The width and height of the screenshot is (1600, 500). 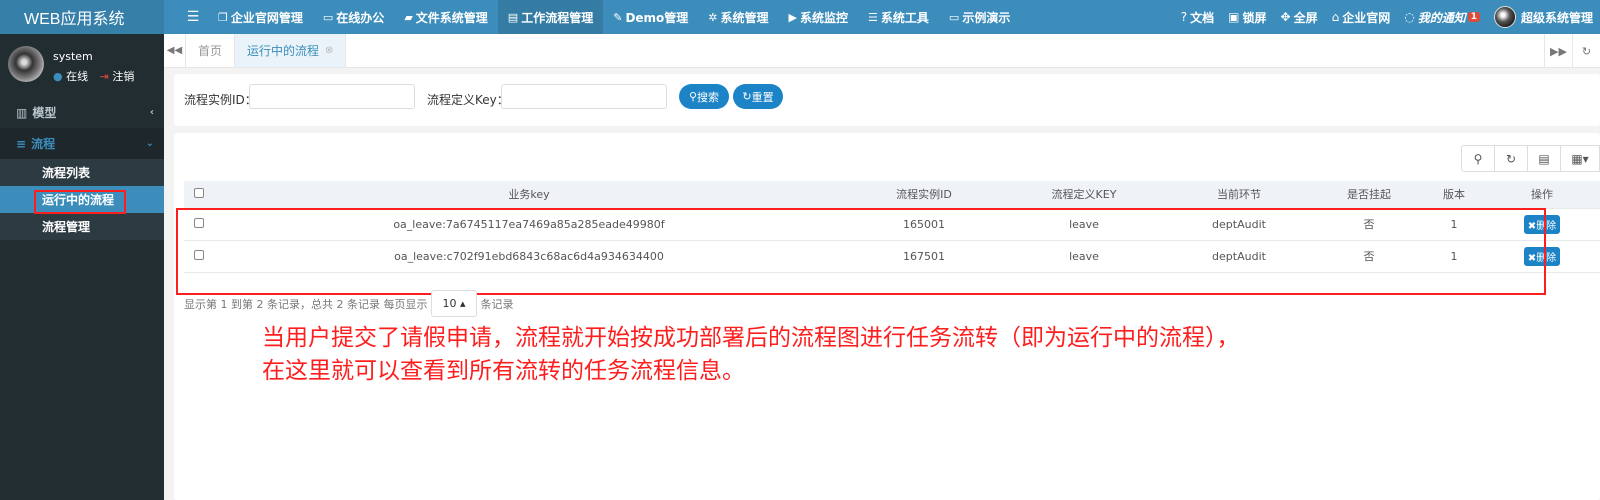 What do you see at coordinates (618, 17) in the screenshot?
I see `edit-icon: ✎` at bounding box center [618, 17].